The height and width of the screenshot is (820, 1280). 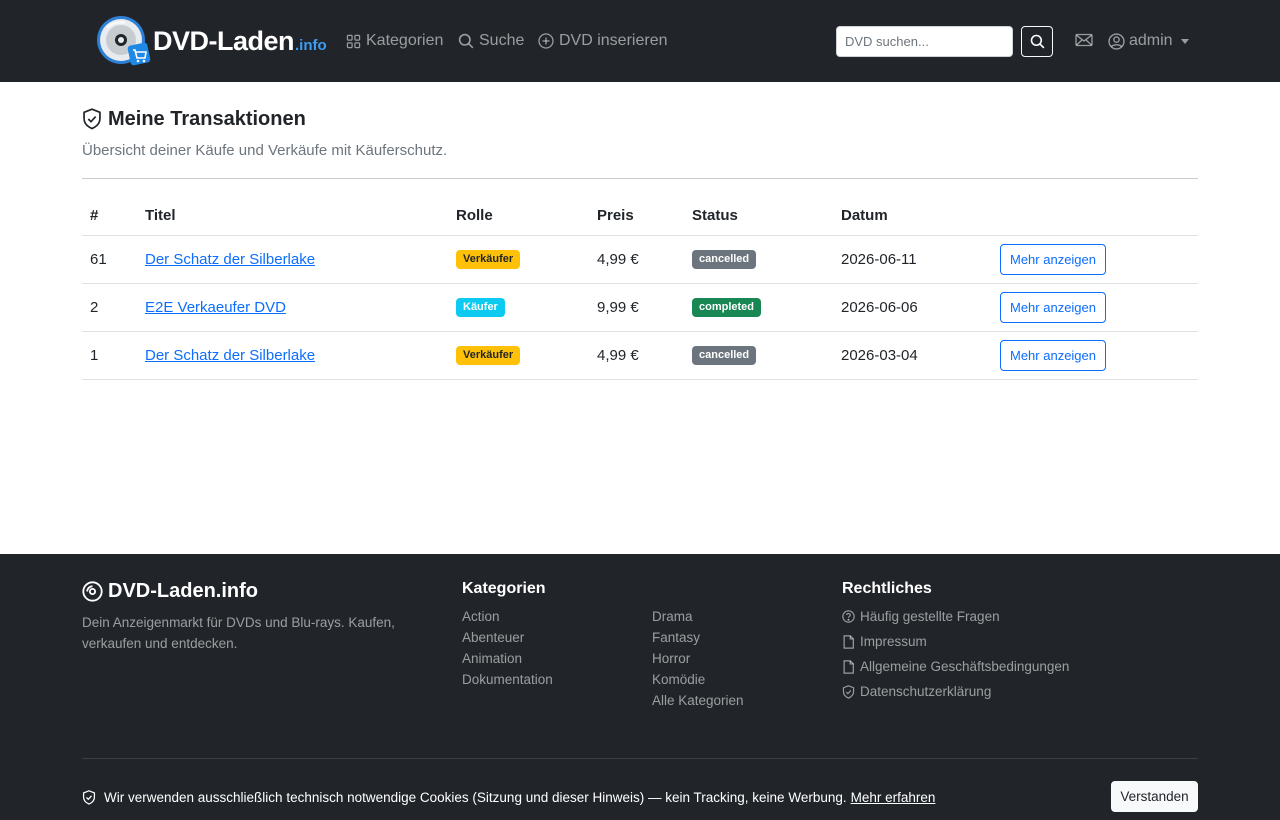 What do you see at coordinates (727, 307) in the screenshot?
I see `status-badge: completed` at bounding box center [727, 307].